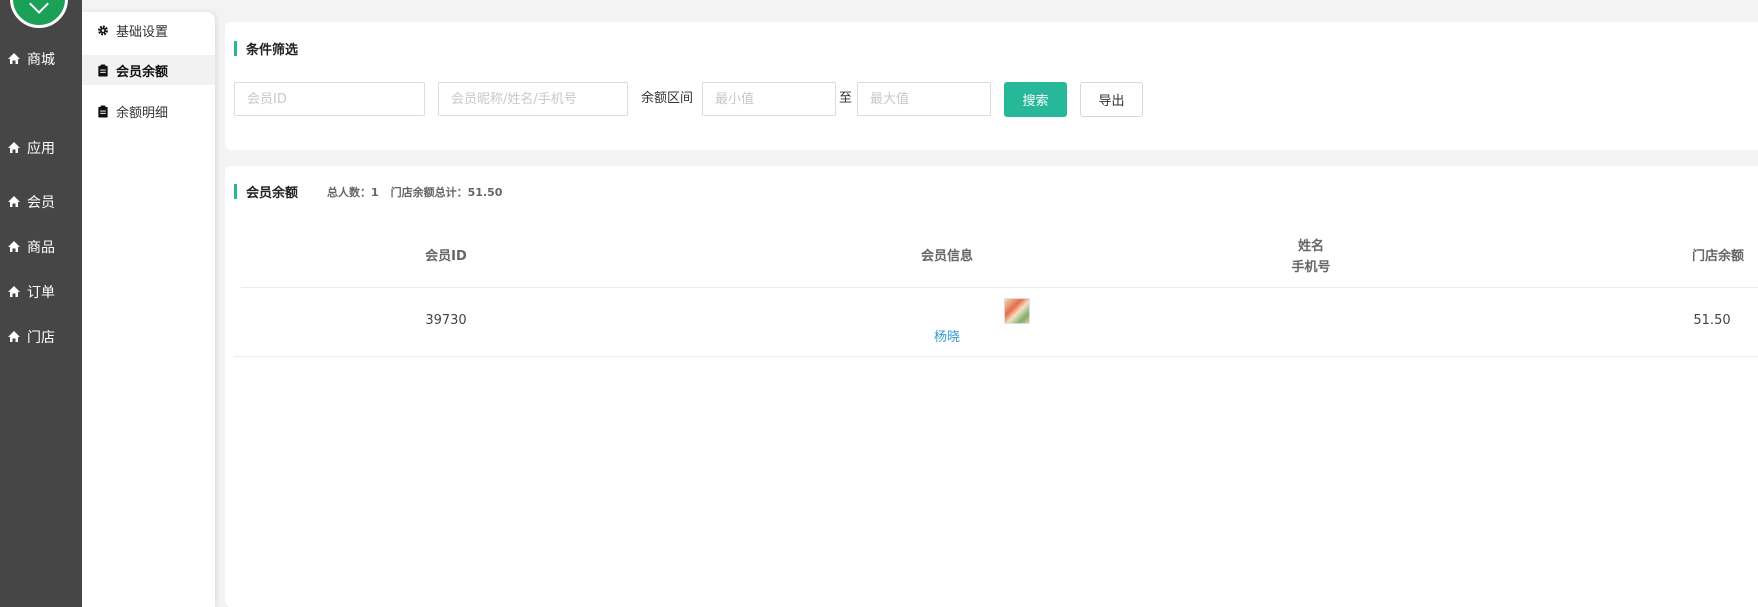 The width and height of the screenshot is (1758, 607). What do you see at coordinates (947, 335) in the screenshot?
I see `member-nickname-link: 杨晓` at bounding box center [947, 335].